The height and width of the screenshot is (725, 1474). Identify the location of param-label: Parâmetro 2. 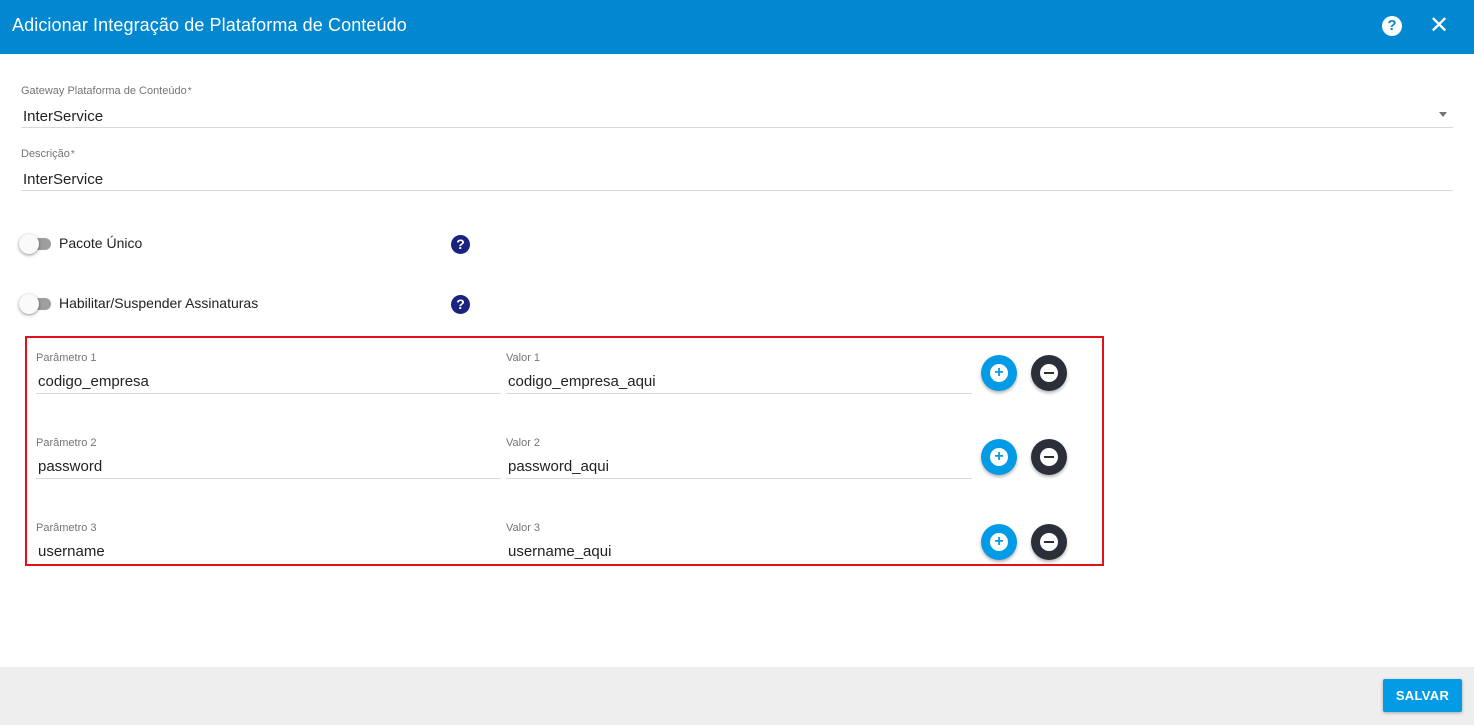
(66, 443).